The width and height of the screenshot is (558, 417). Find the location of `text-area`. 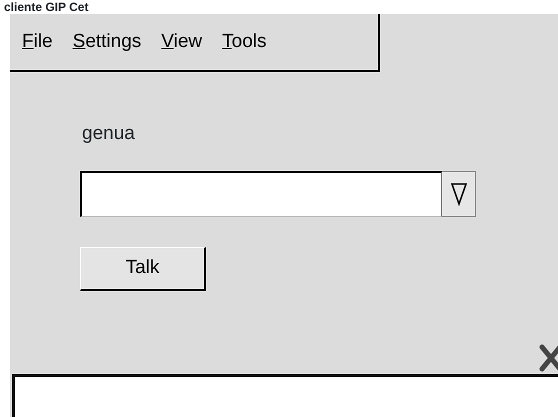

text-area is located at coordinates (285, 395).